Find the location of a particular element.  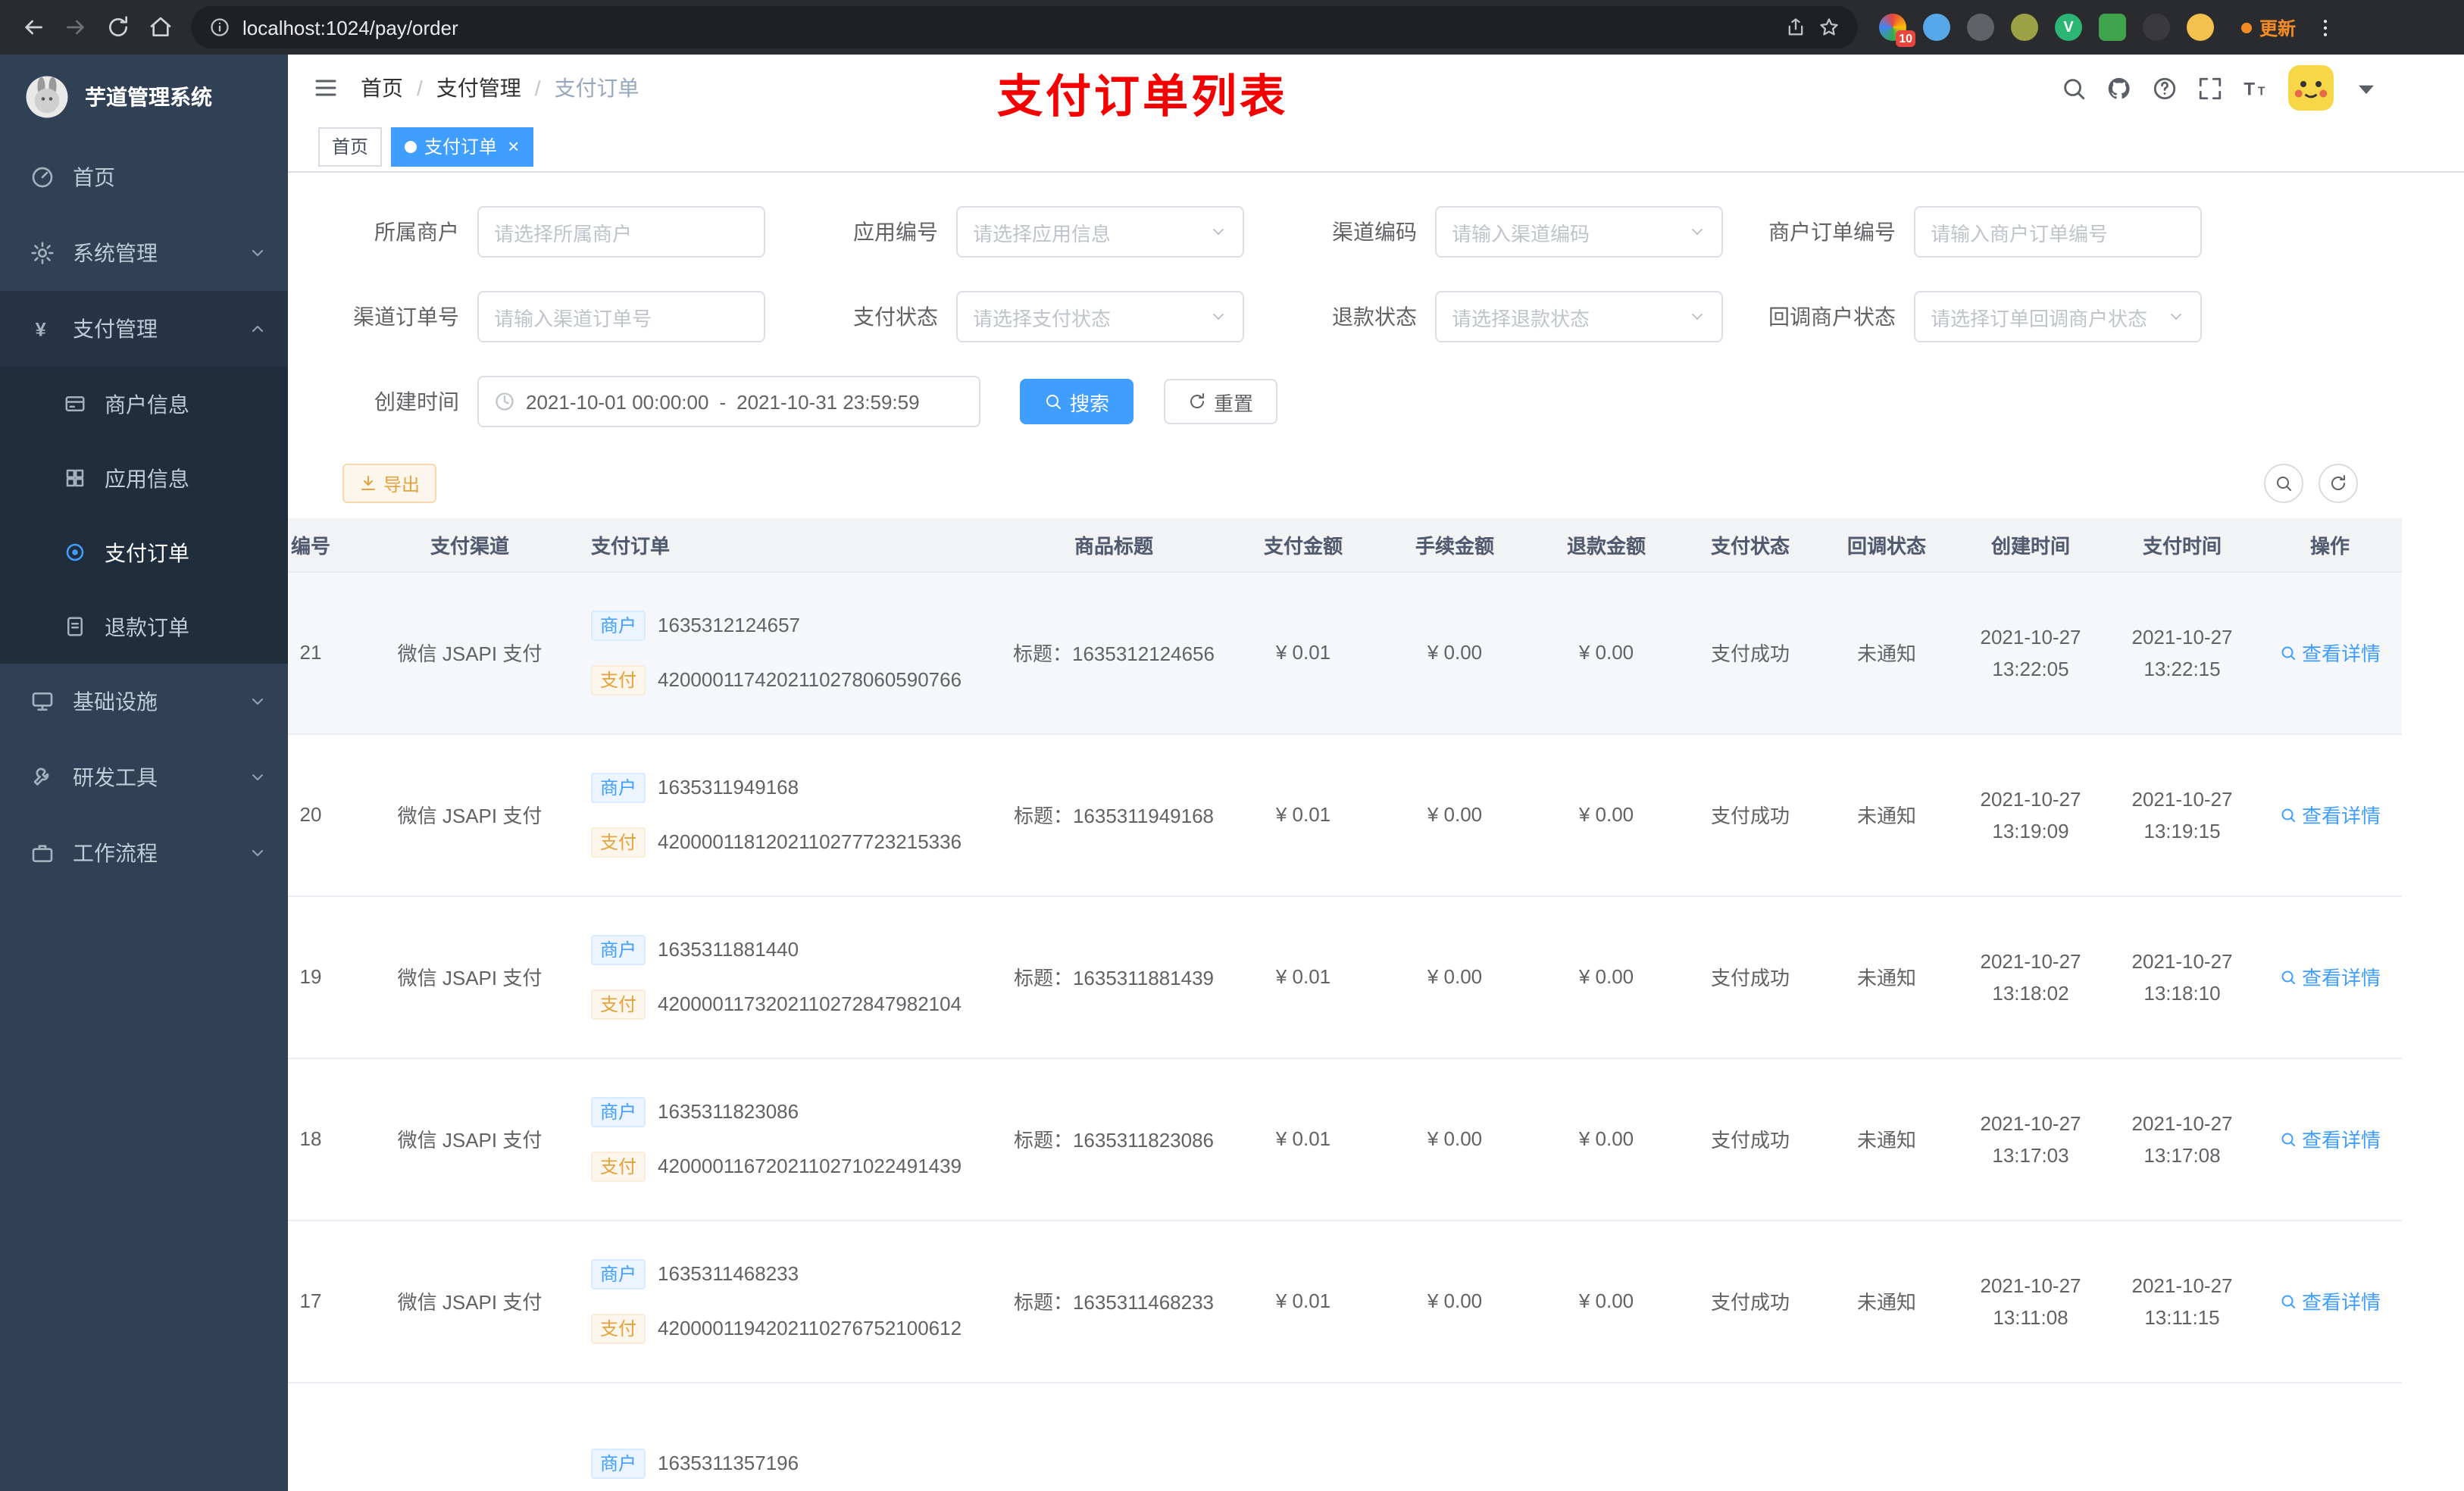

header-actions: TT is located at coordinates (2220, 88).